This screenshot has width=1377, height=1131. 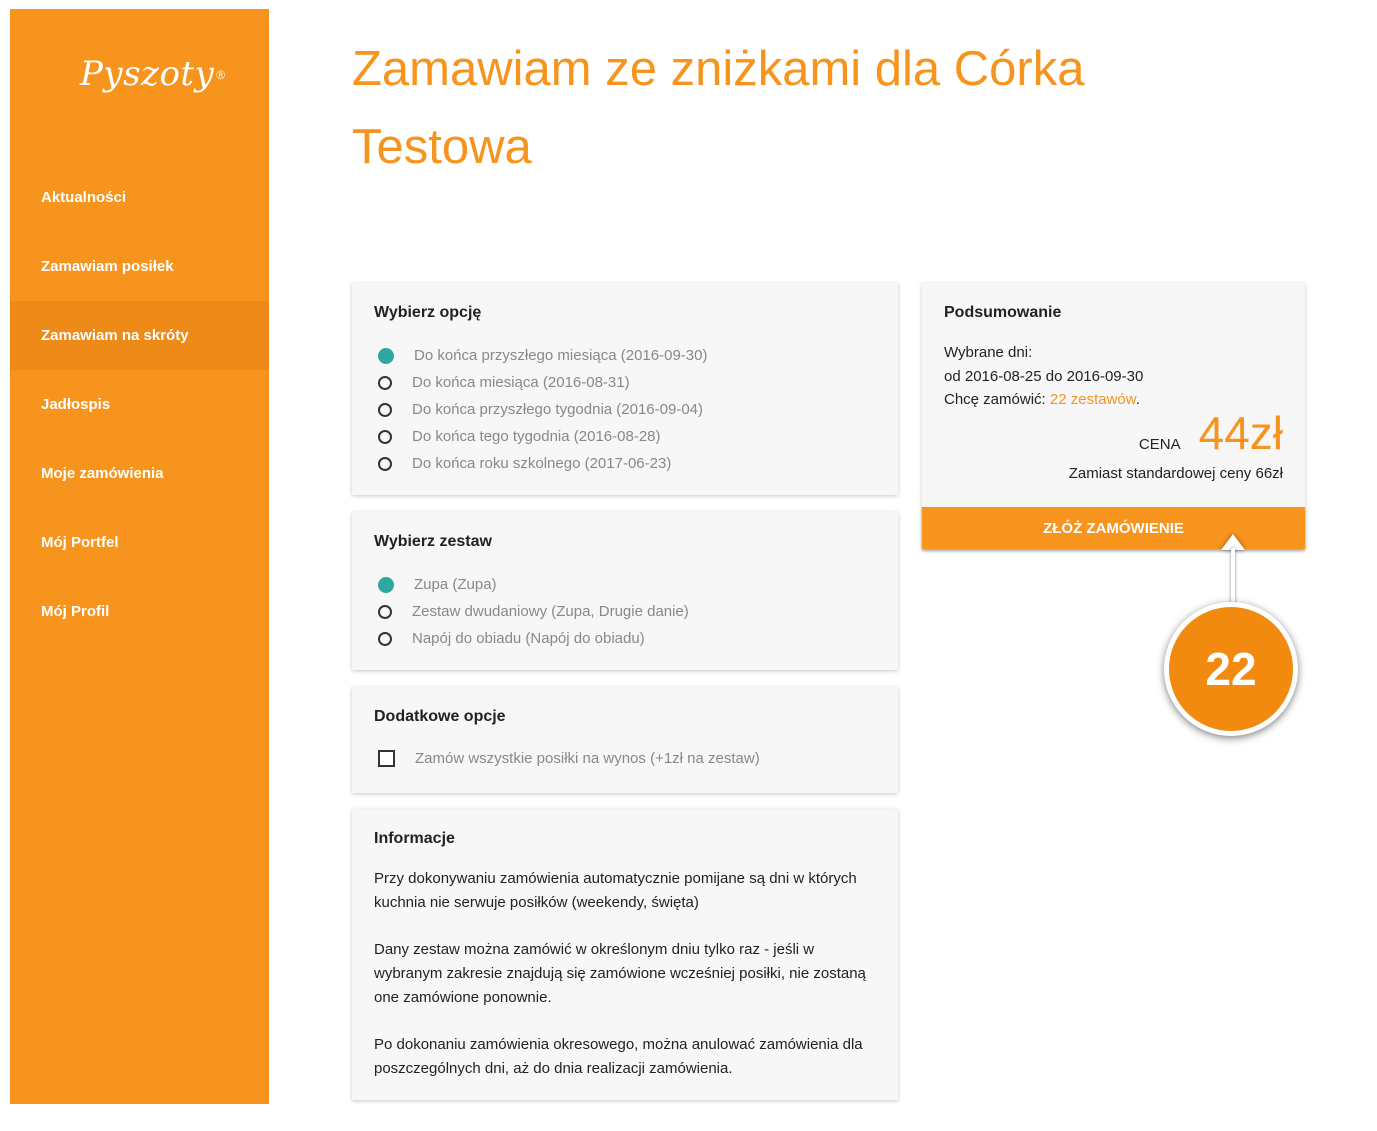 What do you see at coordinates (139, 335) in the screenshot?
I see `sidebar-item-zamawiam-na-skroty: Zamawiam na skróty` at bounding box center [139, 335].